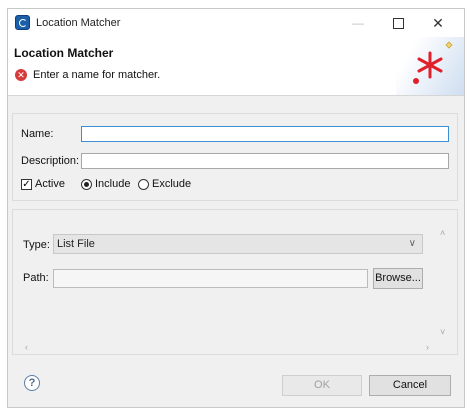  What do you see at coordinates (322, 385) in the screenshot?
I see `ok-button: OK` at bounding box center [322, 385].